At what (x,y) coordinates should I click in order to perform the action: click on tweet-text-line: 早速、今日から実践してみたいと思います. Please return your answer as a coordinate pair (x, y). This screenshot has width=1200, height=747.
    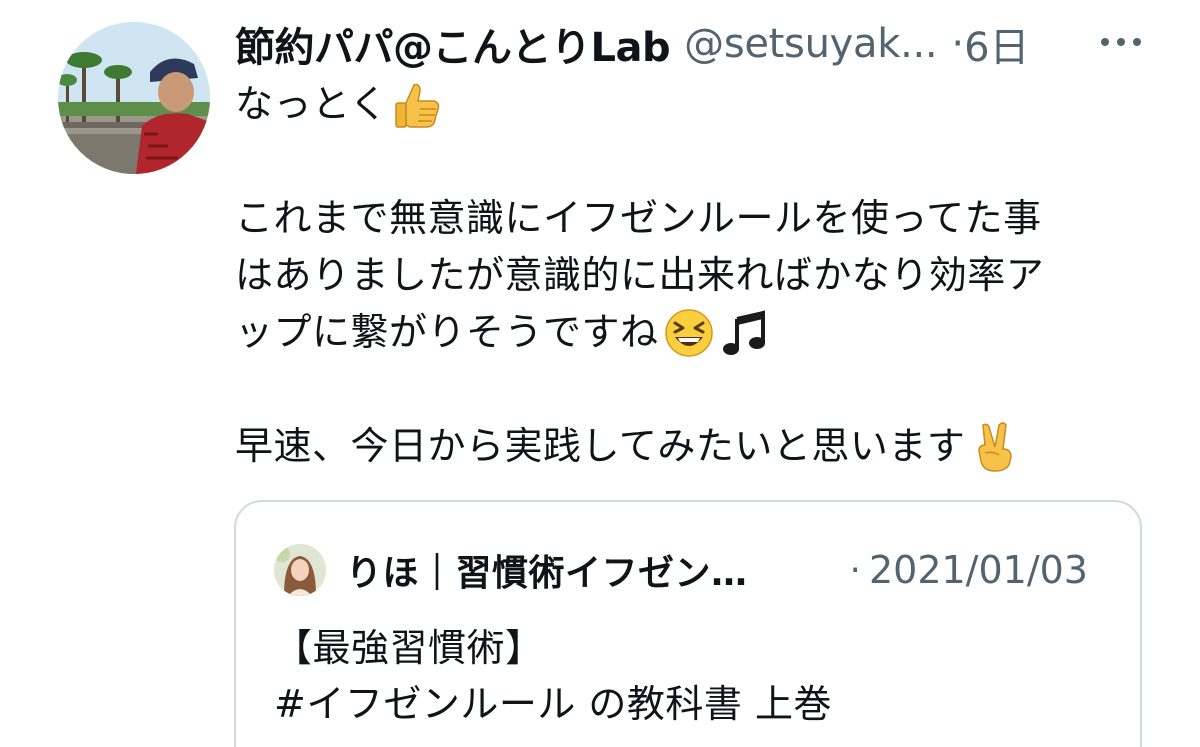
    Looking at the image, I should click on (685, 446).